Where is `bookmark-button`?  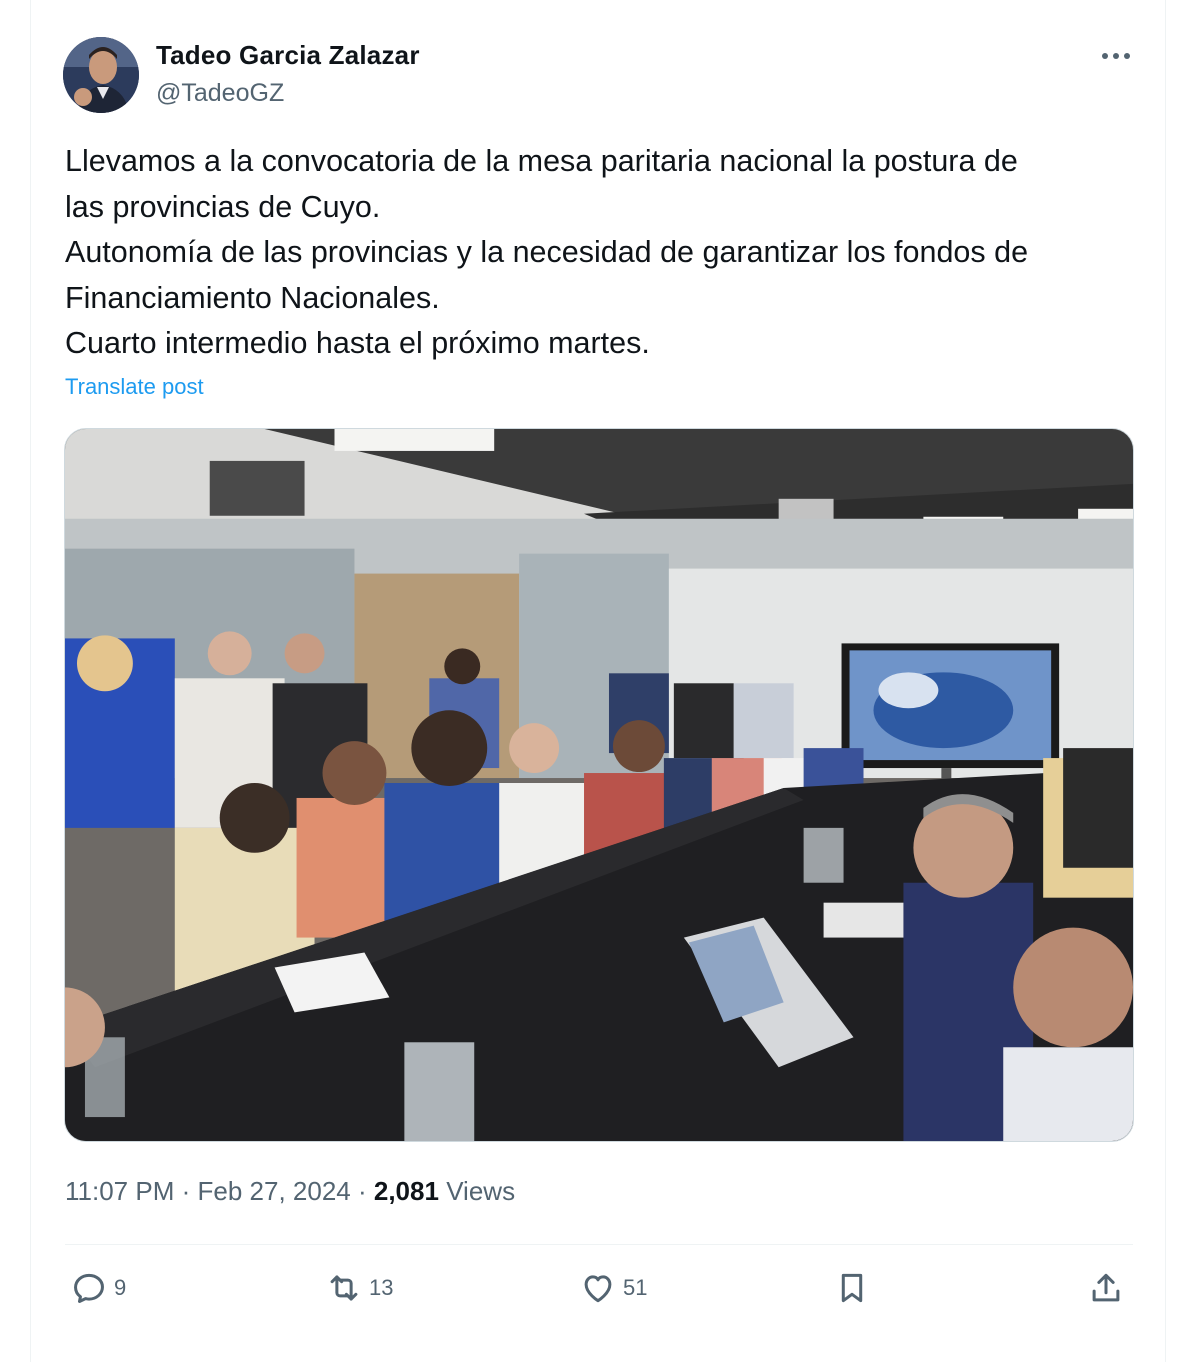 bookmark-button is located at coordinates (852, 1288).